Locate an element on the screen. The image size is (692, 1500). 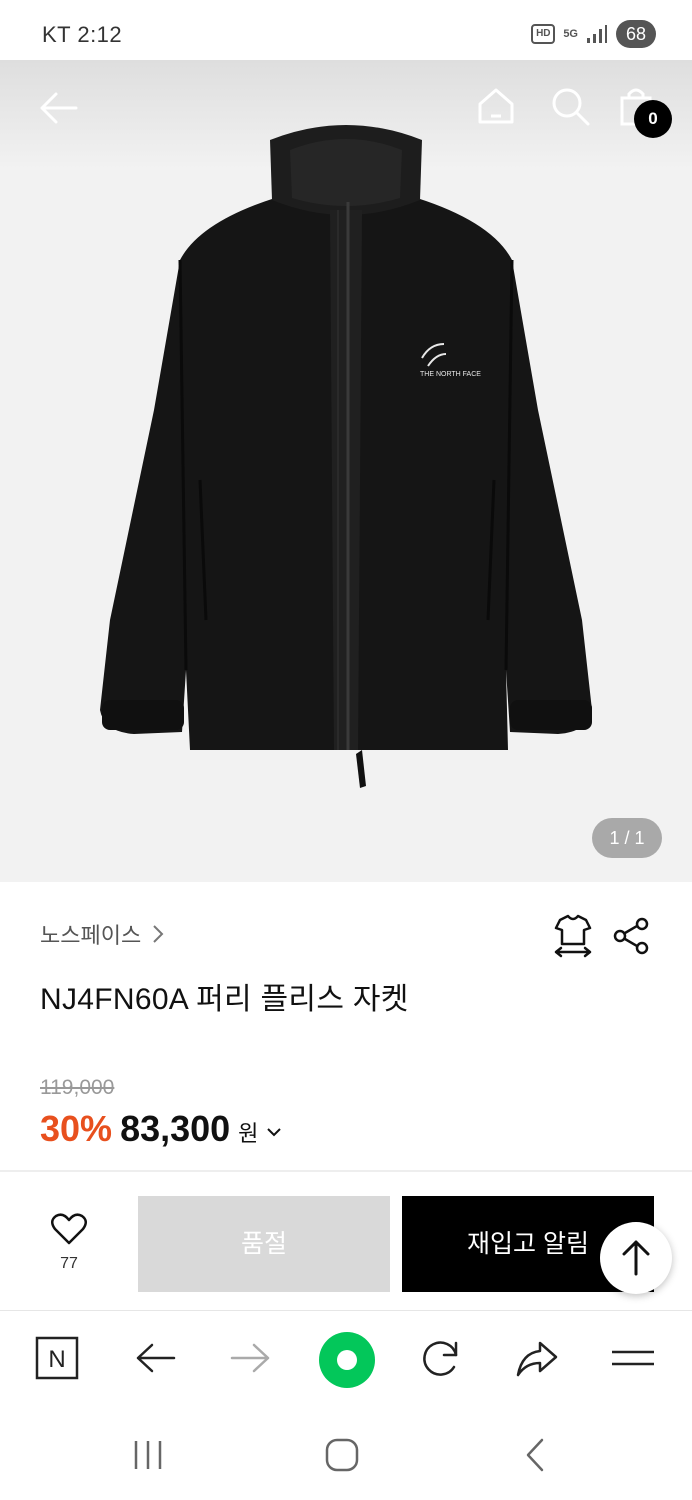
status-indicators: HD 5G 68 is located at coordinates (593, 34).